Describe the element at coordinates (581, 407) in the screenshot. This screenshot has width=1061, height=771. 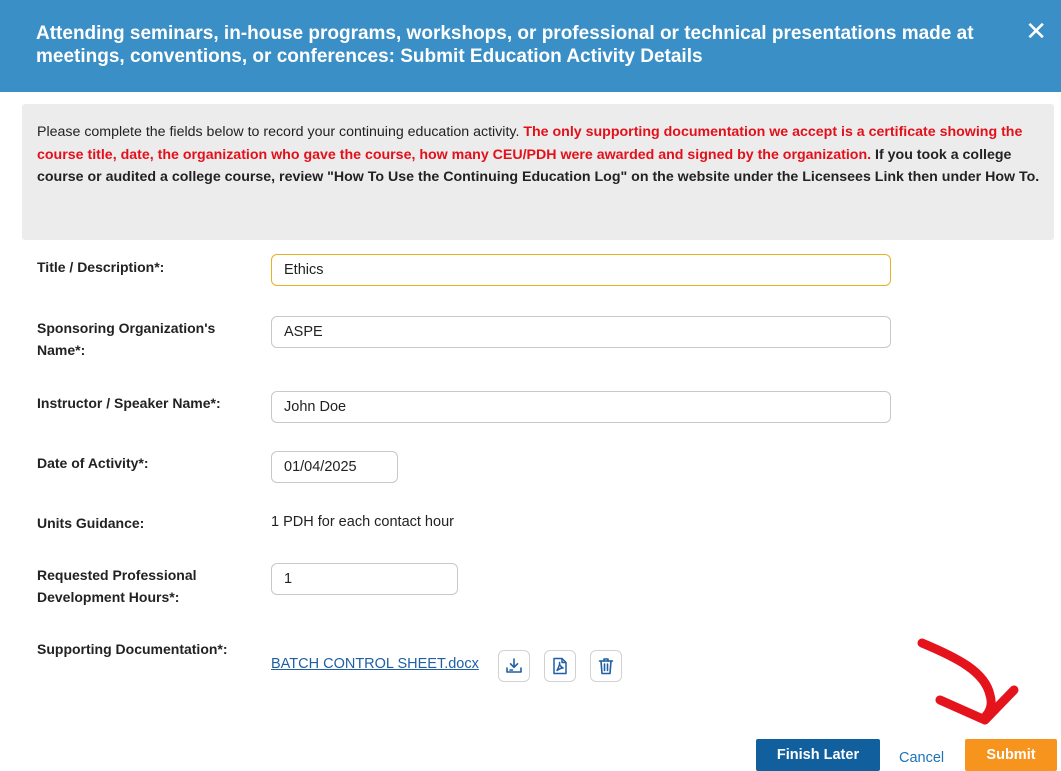
I see `instructor-input` at that location.